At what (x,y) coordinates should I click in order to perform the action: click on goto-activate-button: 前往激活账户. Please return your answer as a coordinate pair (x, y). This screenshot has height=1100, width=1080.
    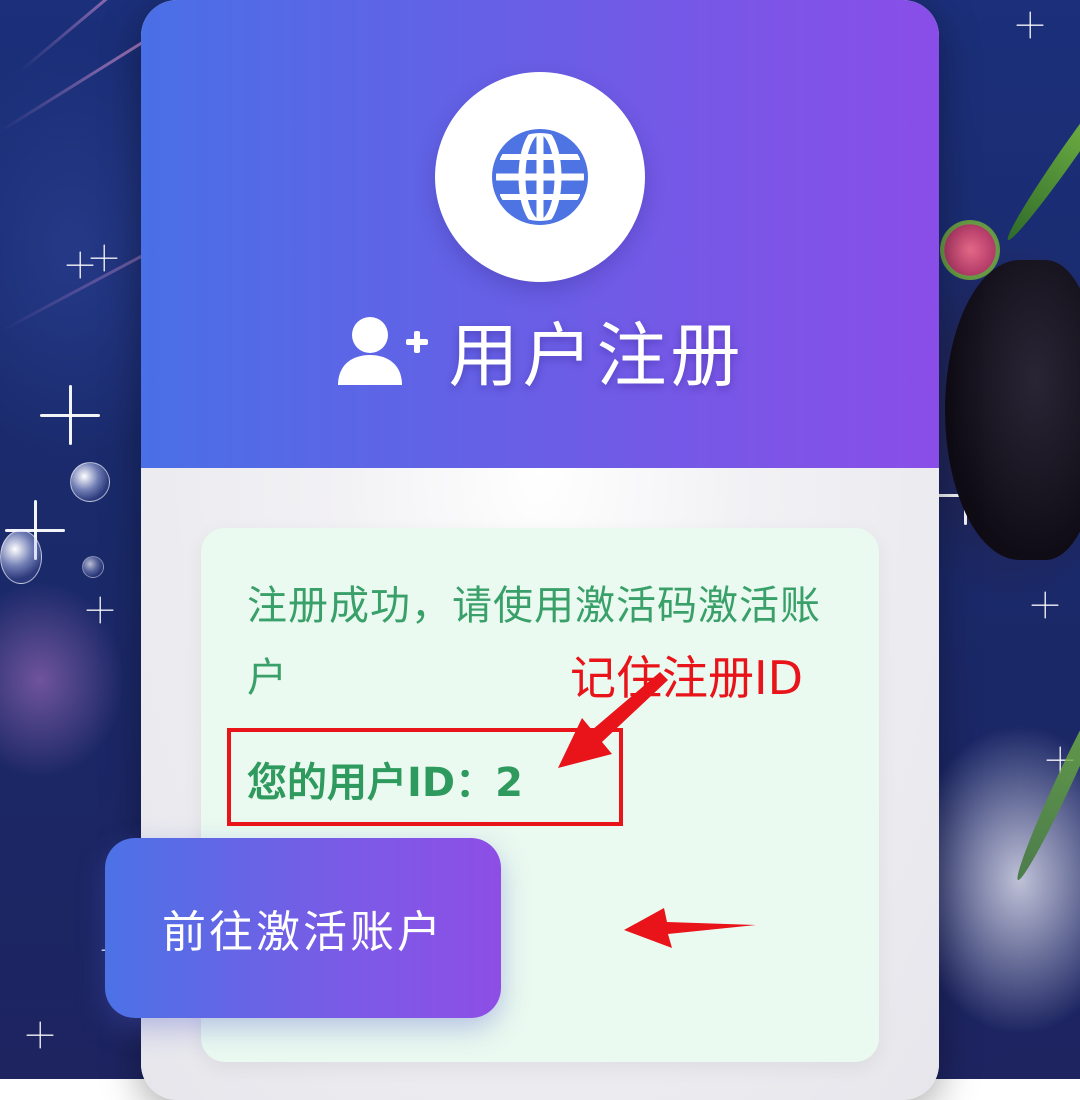
    Looking at the image, I should click on (303, 928).